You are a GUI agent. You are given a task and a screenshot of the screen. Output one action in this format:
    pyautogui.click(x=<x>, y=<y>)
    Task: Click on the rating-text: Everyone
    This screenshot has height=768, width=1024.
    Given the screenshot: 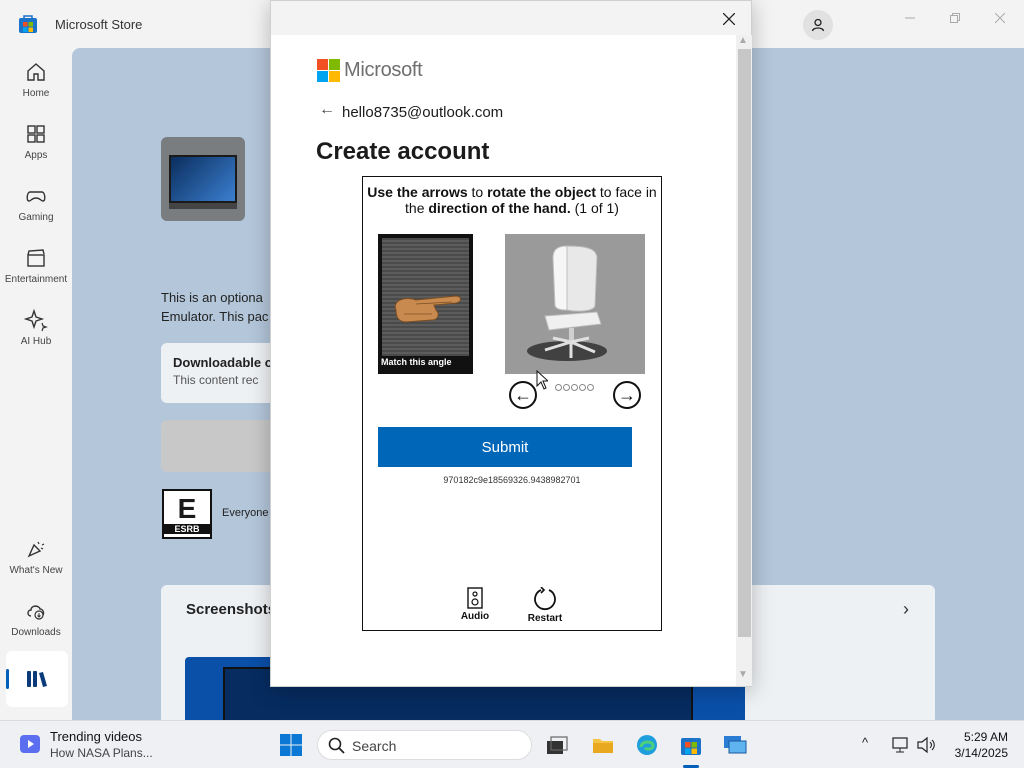 What is the action you would take?
    pyautogui.click(x=245, y=513)
    